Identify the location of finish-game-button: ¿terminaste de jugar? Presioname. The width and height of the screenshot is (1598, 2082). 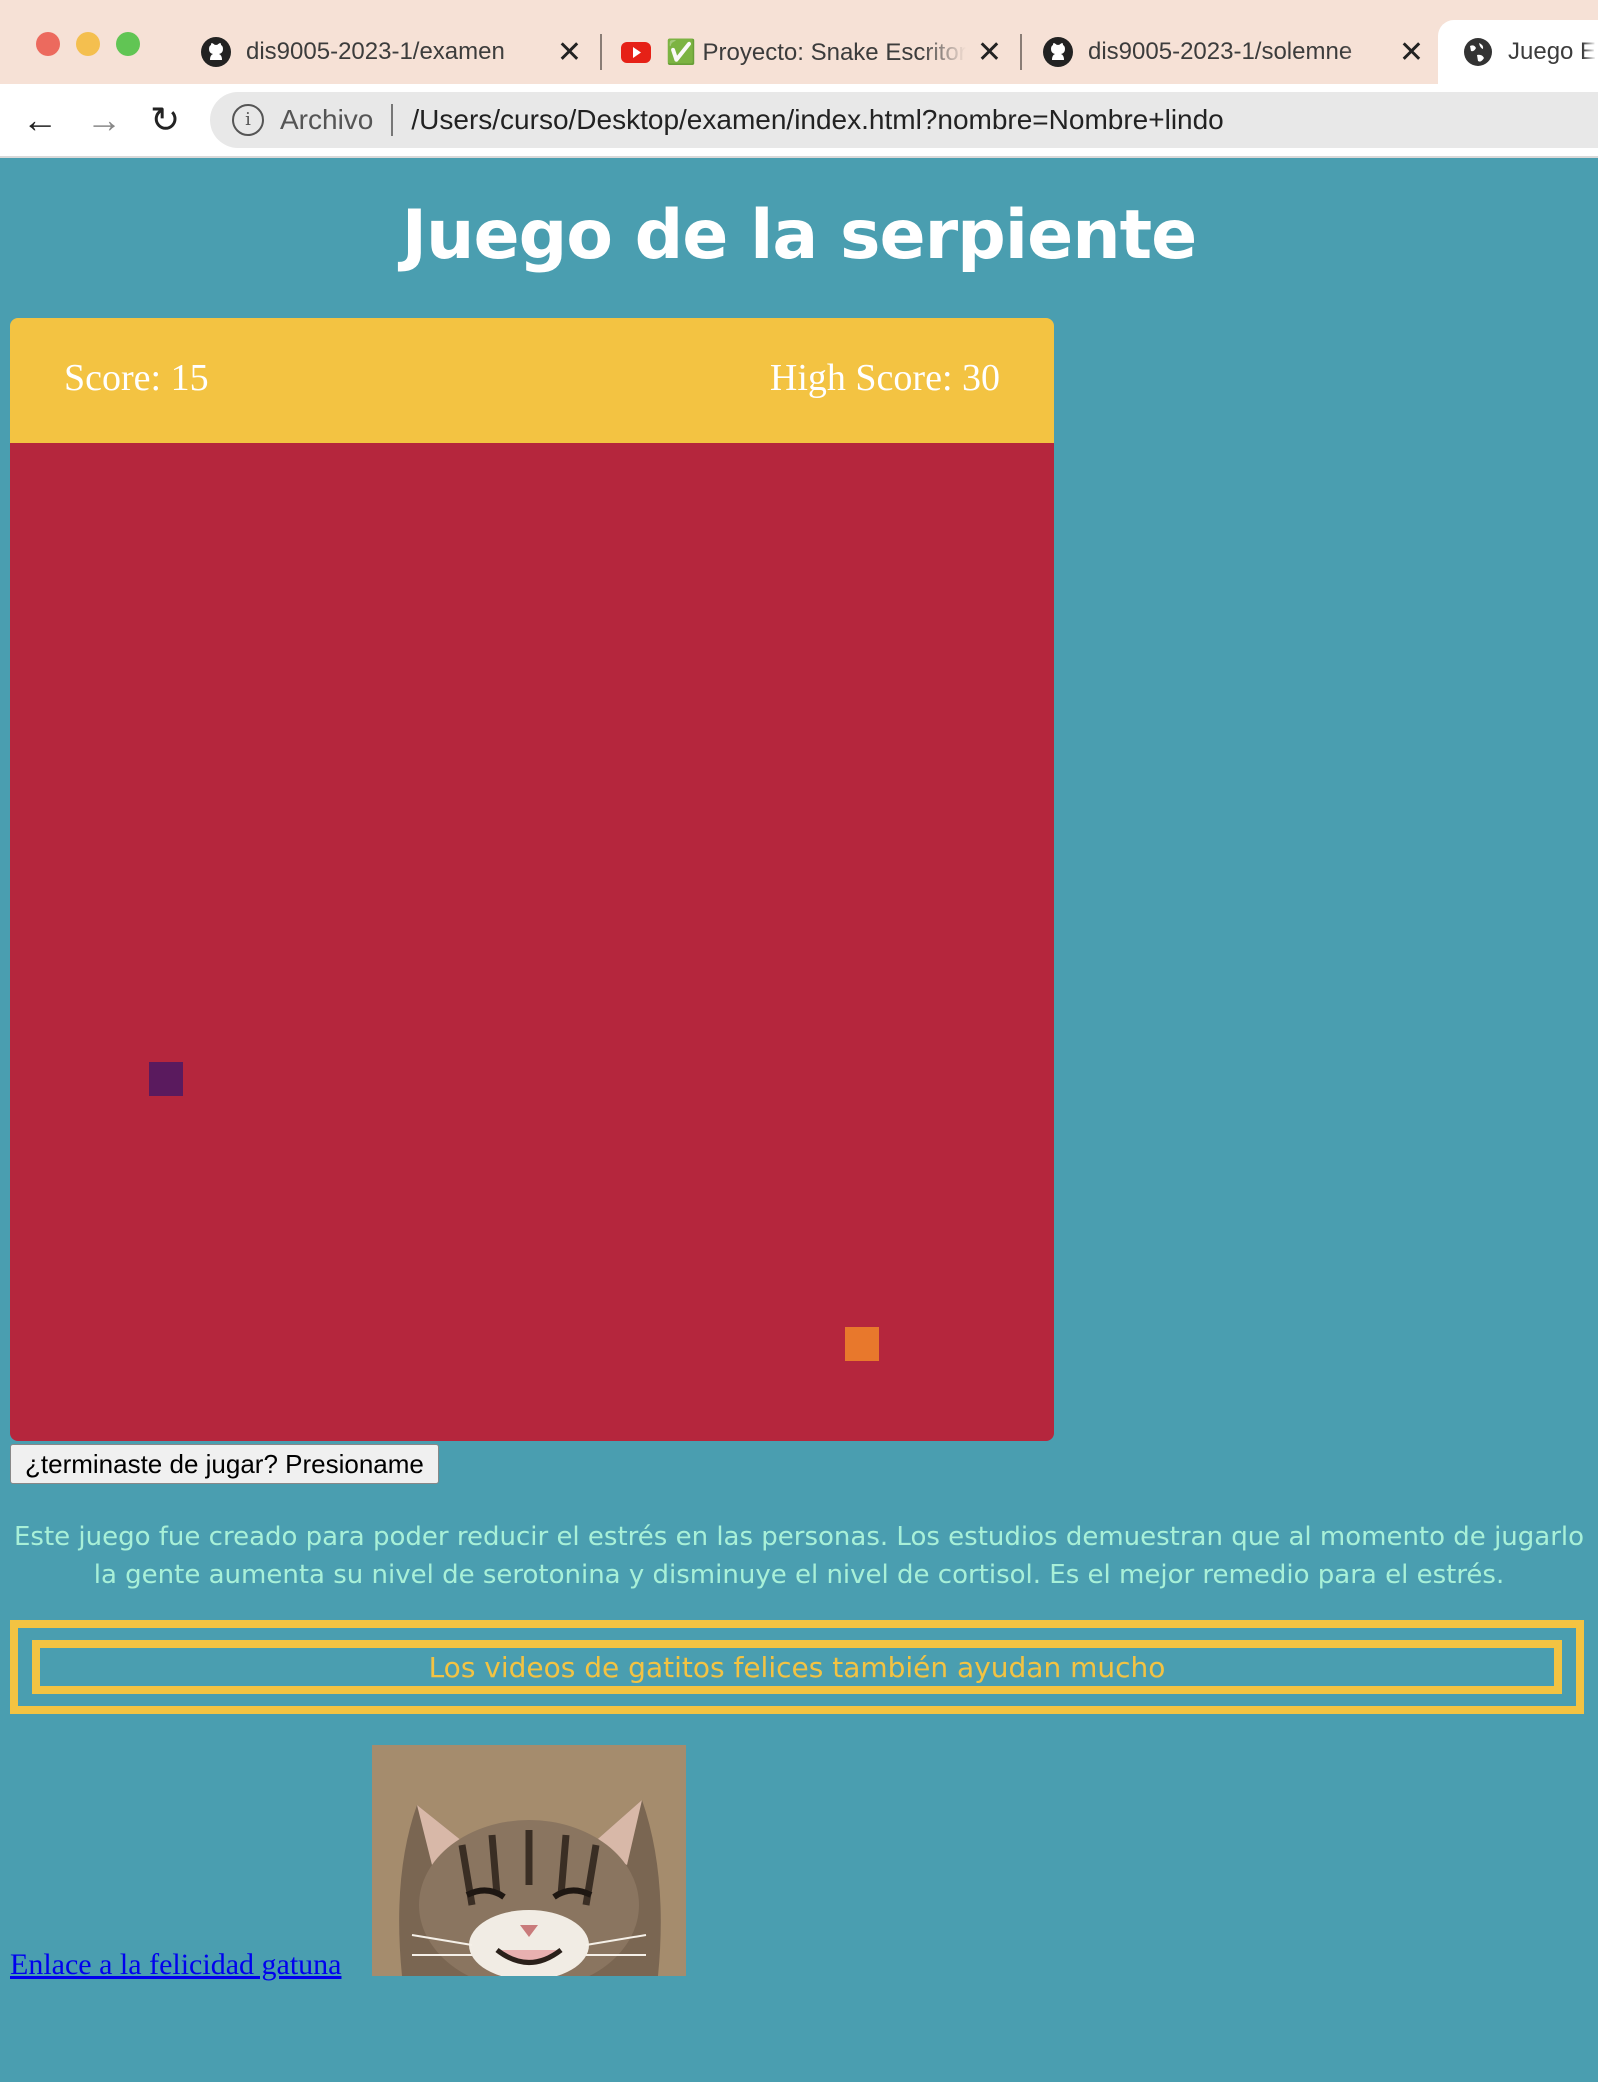
(224, 1464).